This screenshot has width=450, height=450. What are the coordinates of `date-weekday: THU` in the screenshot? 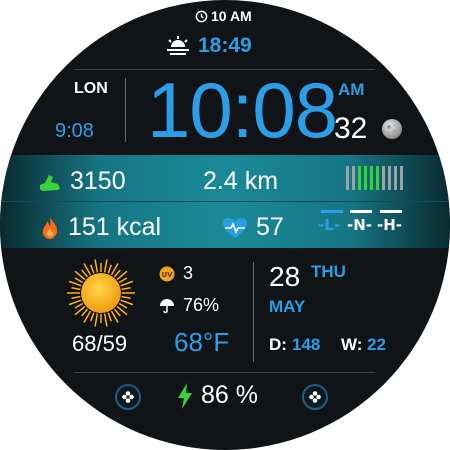 It's located at (328, 271).